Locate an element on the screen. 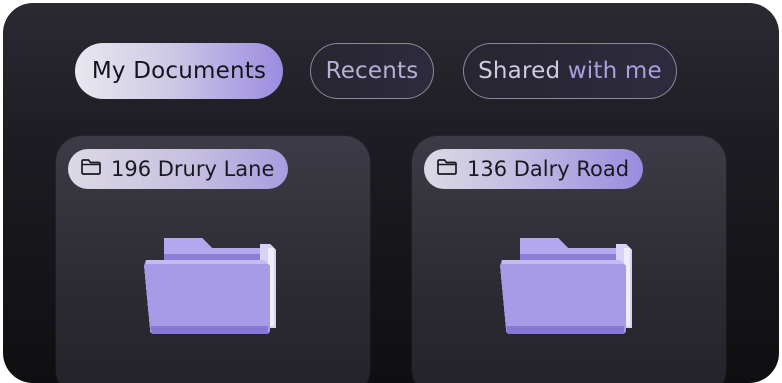  tab-my-documents-label: My Documents is located at coordinates (179, 71).